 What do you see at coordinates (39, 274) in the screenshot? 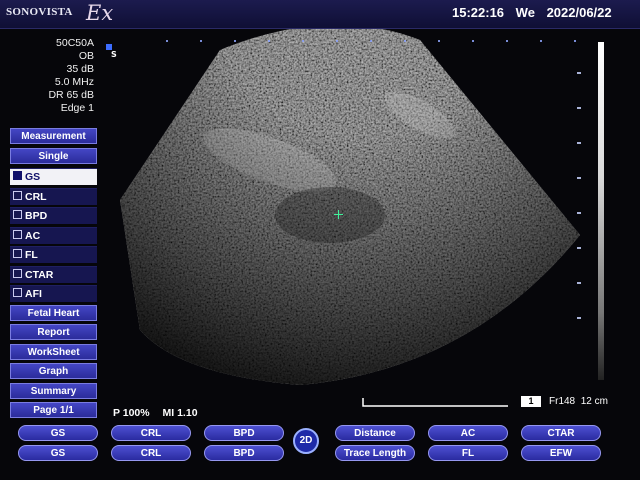
I see `menu-item-label: CTAR` at bounding box center [39, 274].